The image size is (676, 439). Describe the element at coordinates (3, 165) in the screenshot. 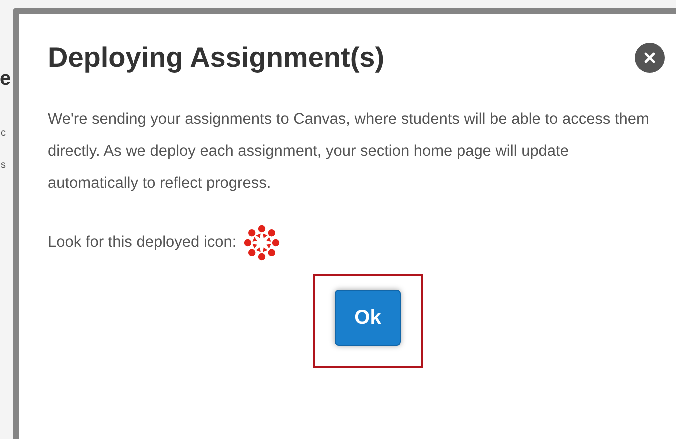

I see `background-text: s` at that location.